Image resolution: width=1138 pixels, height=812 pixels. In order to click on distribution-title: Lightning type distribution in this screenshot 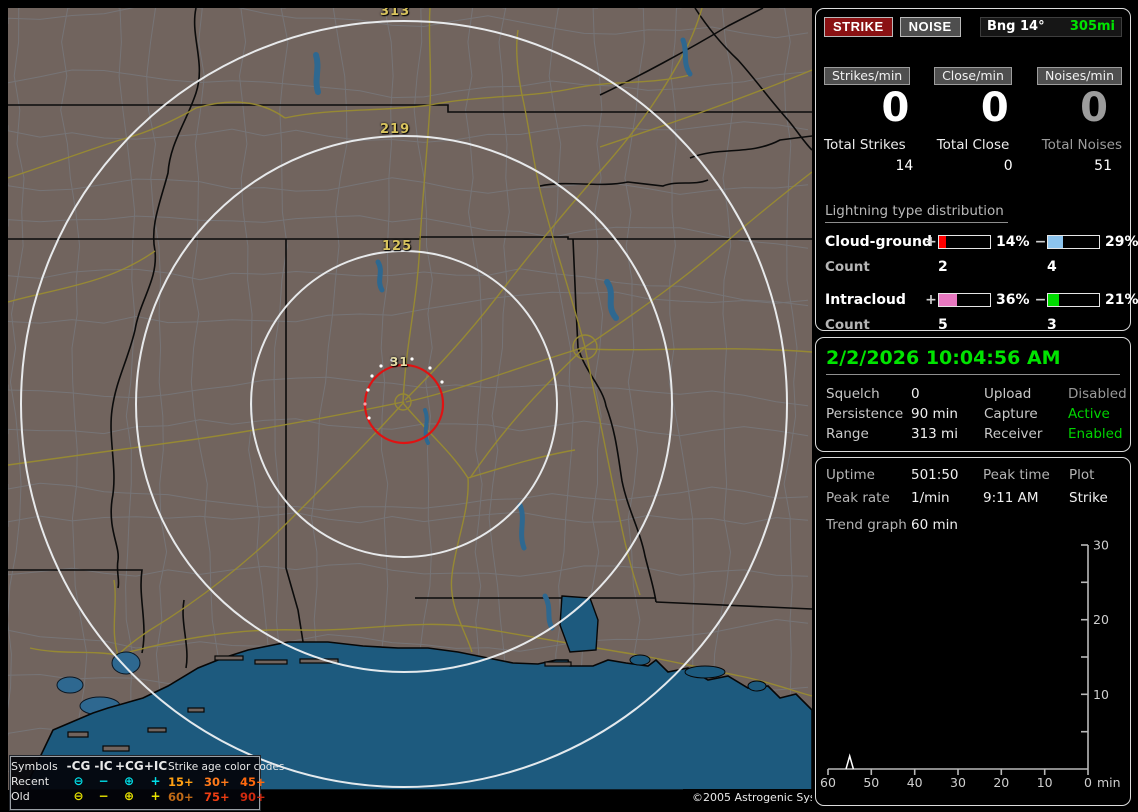, I will do `click(916, 213)`.